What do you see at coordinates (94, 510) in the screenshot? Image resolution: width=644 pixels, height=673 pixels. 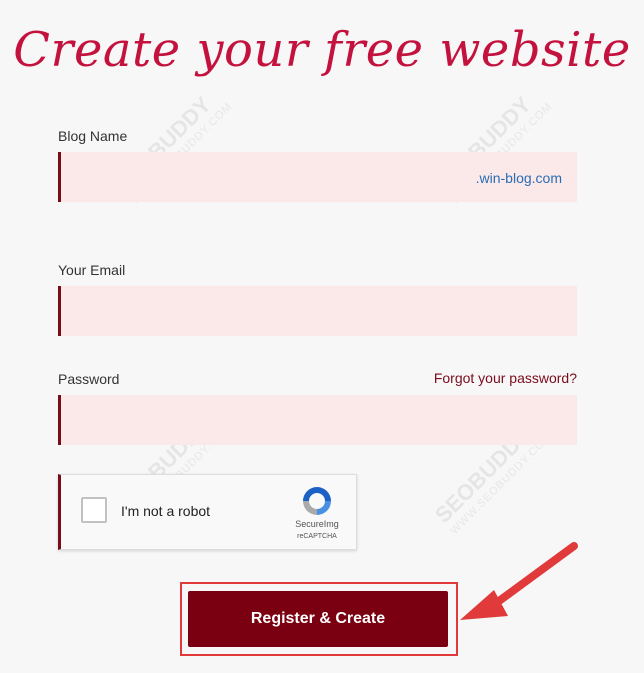 I see `captcha-checkbox` at bounding box center [94, 510].